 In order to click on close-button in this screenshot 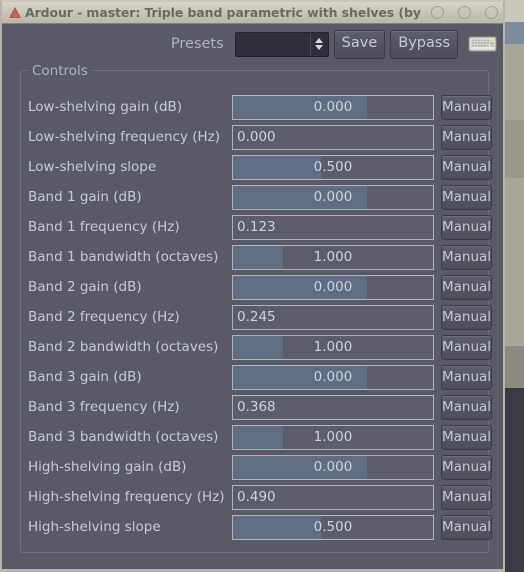, I will do `click(491, 12)`.